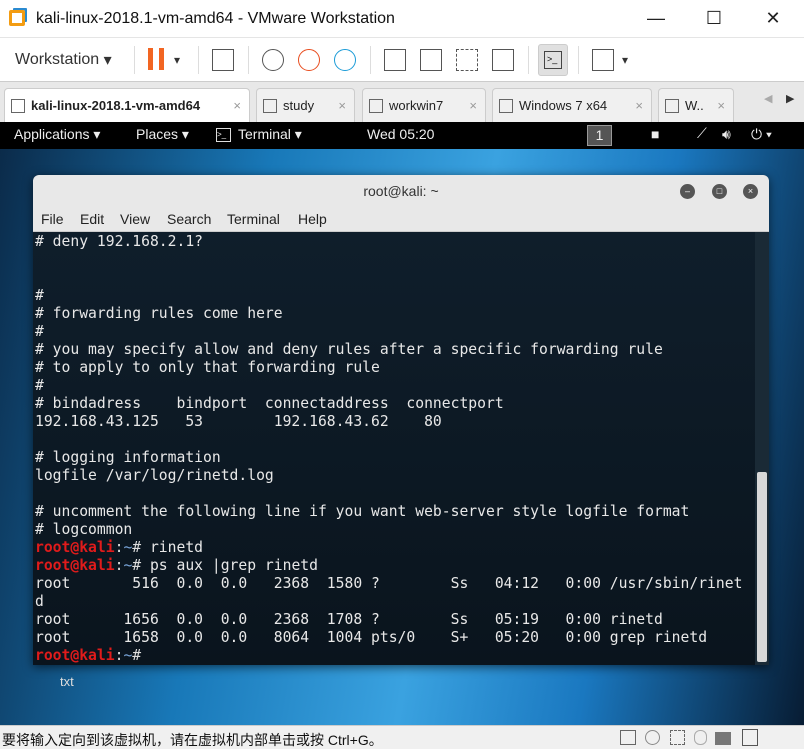  I want to click on desktop-icon-txt: txt, so click(67, 681).